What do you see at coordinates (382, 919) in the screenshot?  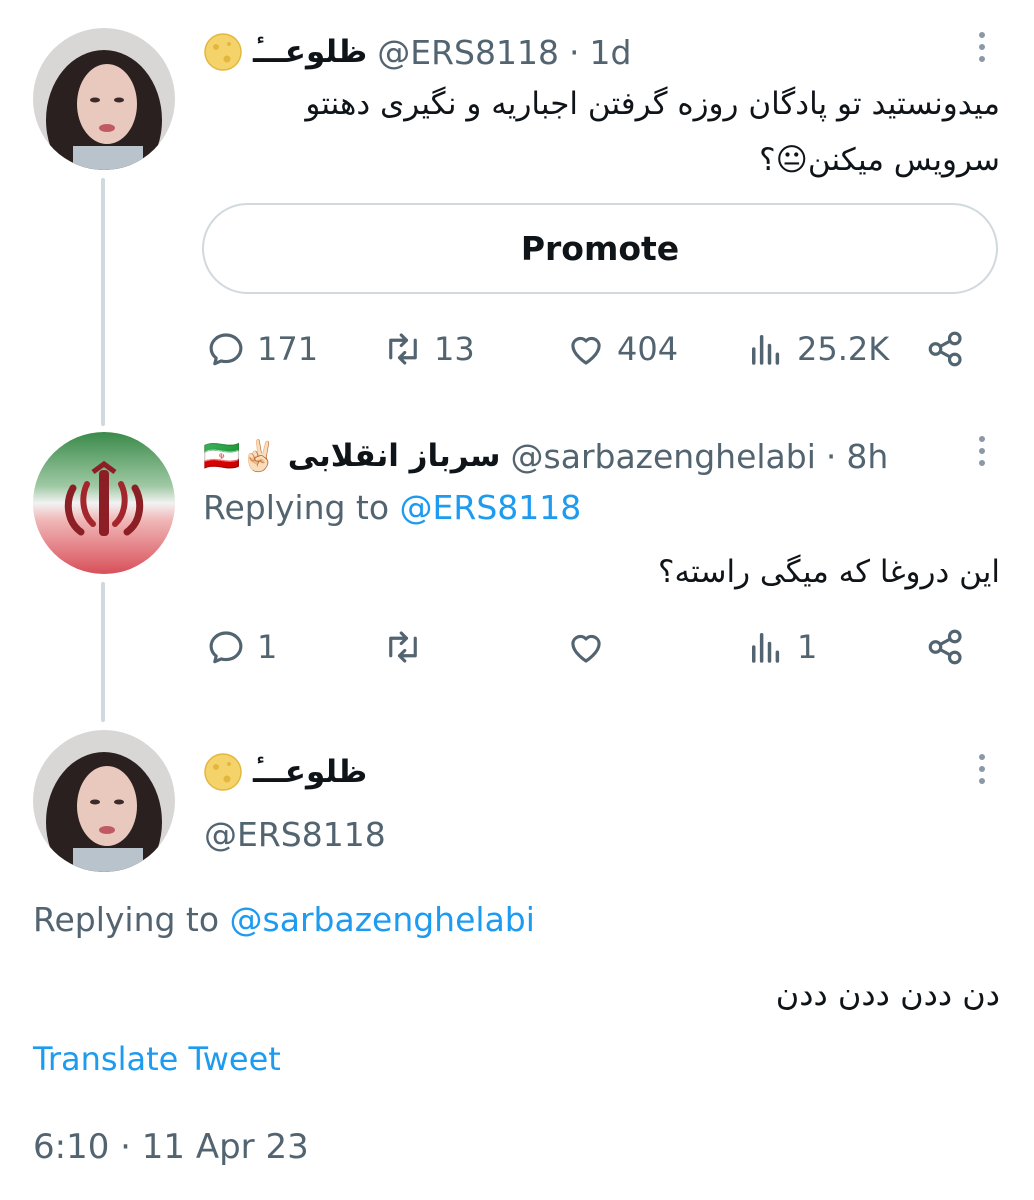 I see `replying-handle-link: @sarbazenghelabi` at bounding box center [382, 919].